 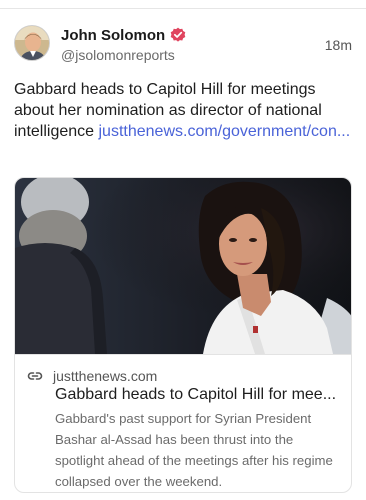 I want to click on top-divider, so click(x=183, y=8).